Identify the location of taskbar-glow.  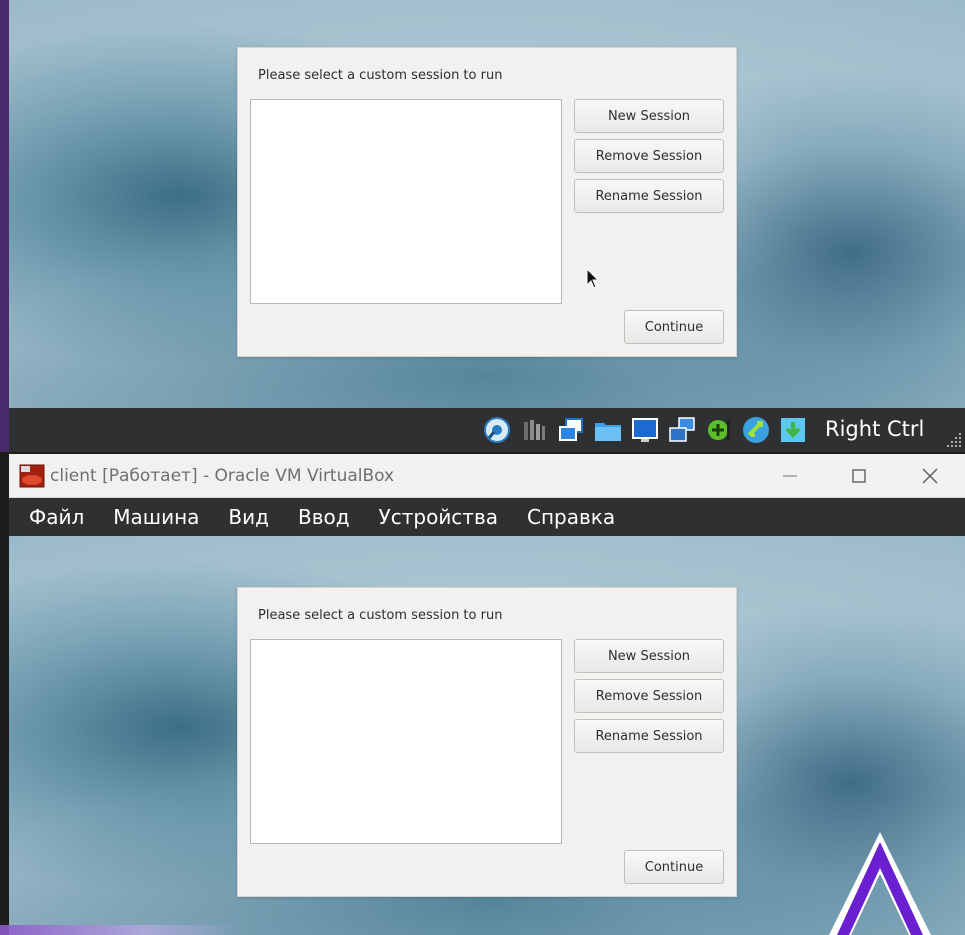
(120, 930).